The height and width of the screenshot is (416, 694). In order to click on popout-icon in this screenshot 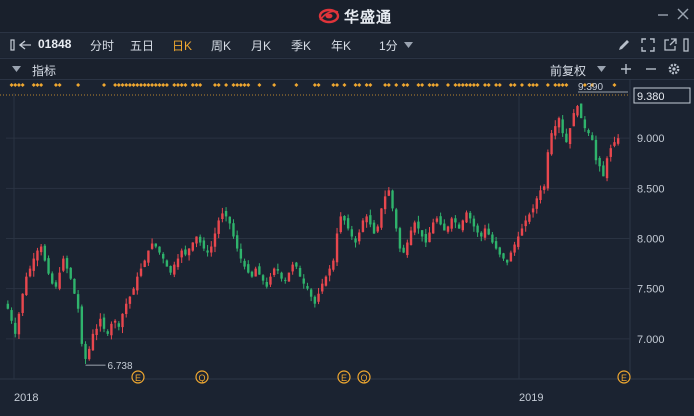, I will do `click(670, 45)`.